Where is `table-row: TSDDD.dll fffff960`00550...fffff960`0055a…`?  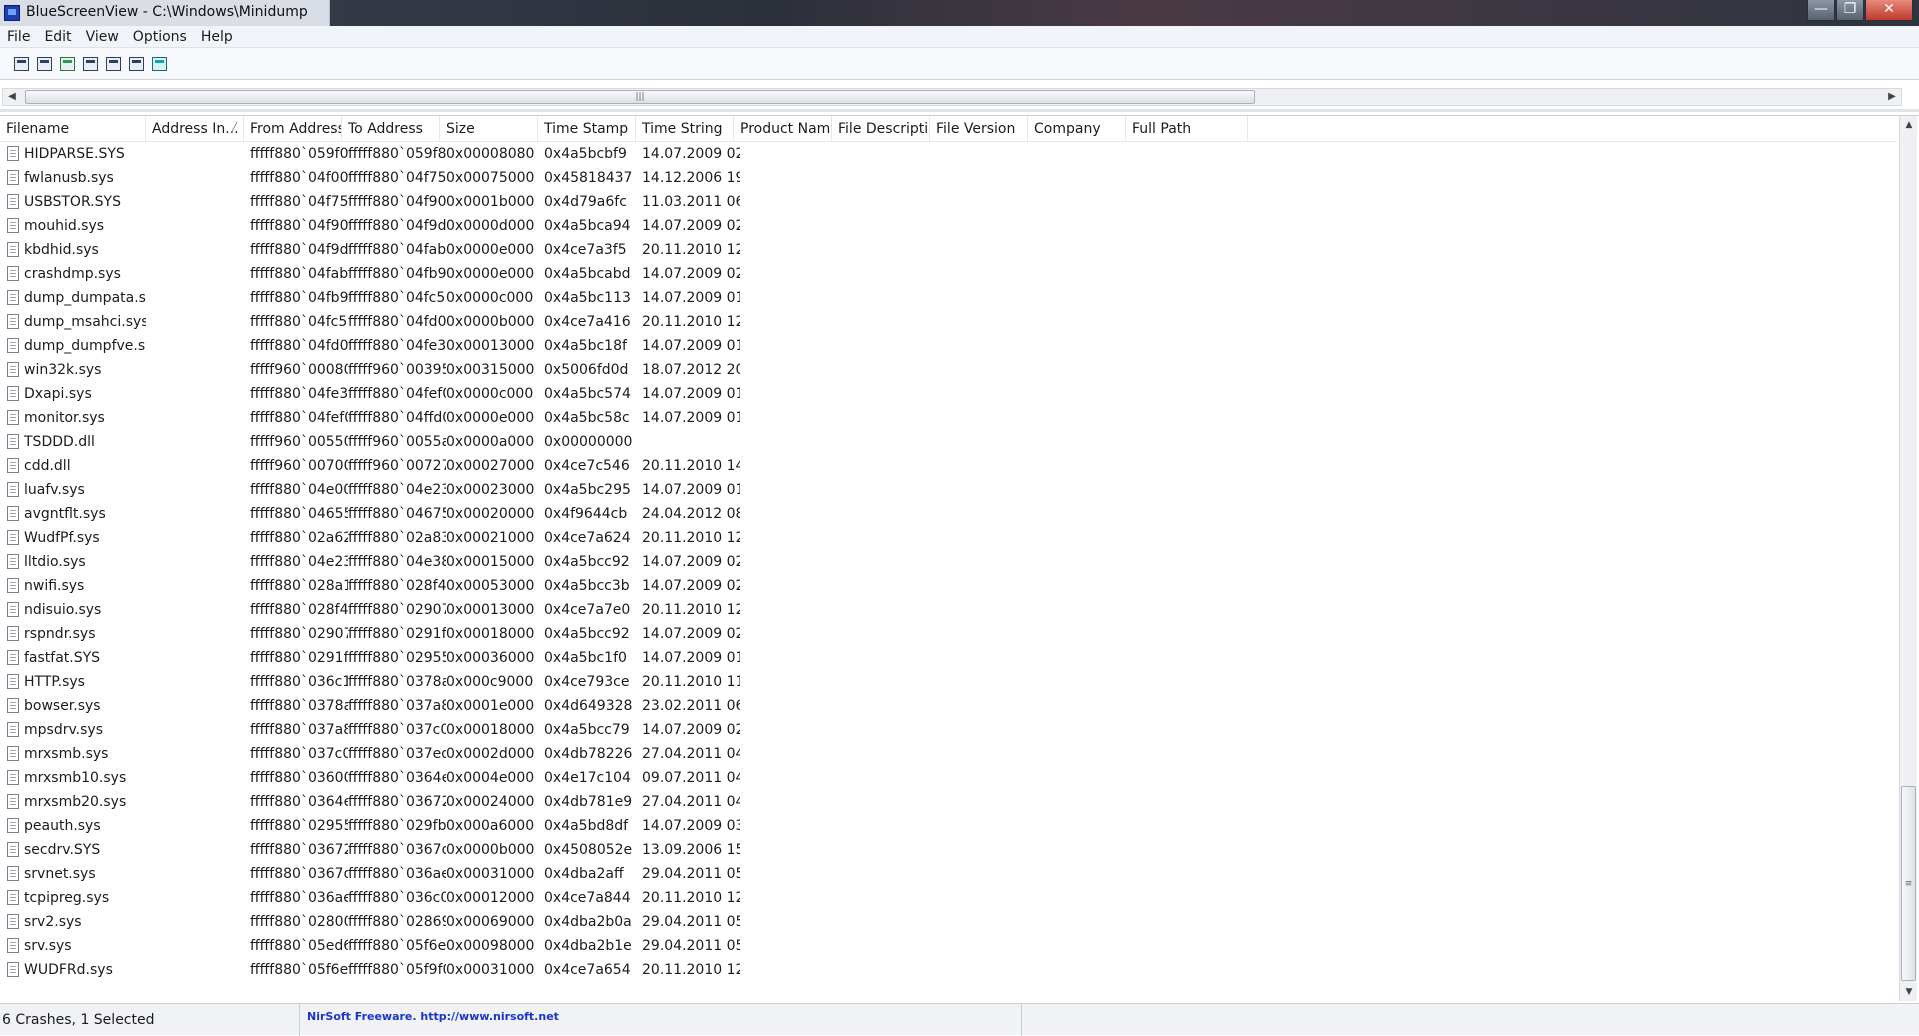
table-row: TSDDD.dll fffff960`00550...fffff960`0055a… is located at coordinates (948, 442).